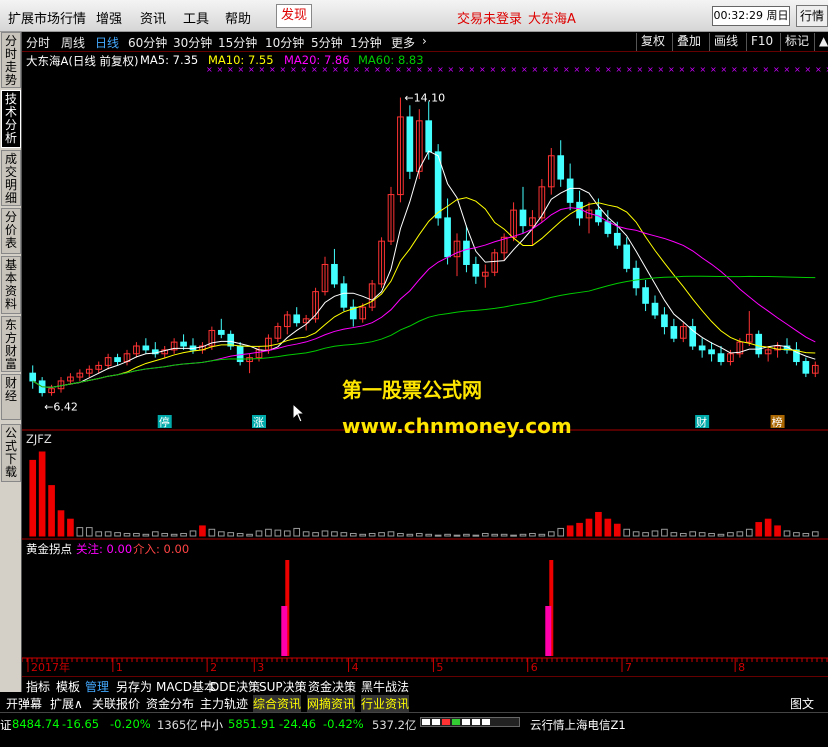 The image size is (828, 747). Describe the element at coordinates (11, 60) in the screenshot. I see `side-tab-timeshare: 分时走势` at that location.